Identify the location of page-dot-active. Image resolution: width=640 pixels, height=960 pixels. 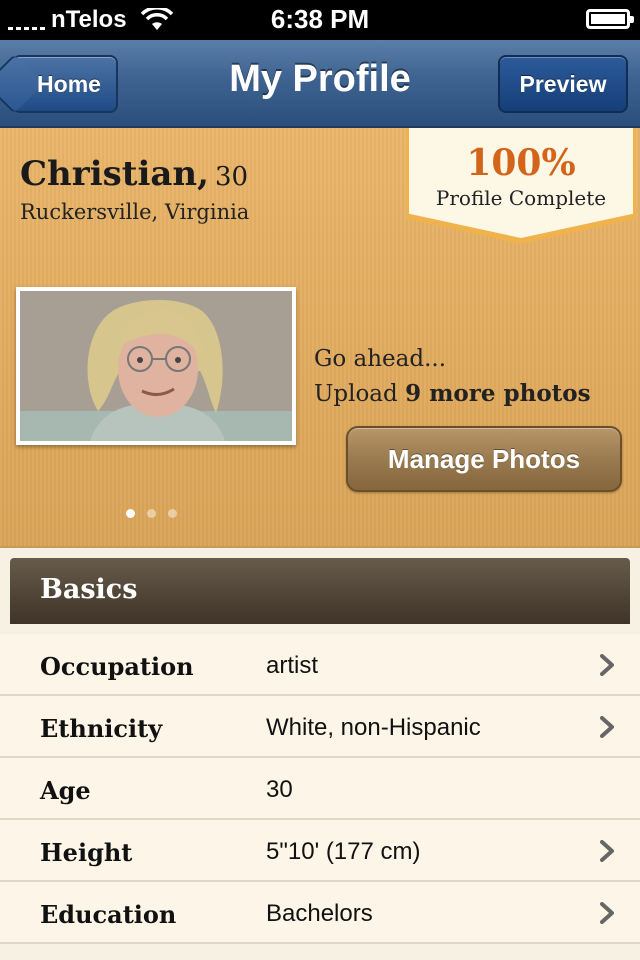
(130, 513).